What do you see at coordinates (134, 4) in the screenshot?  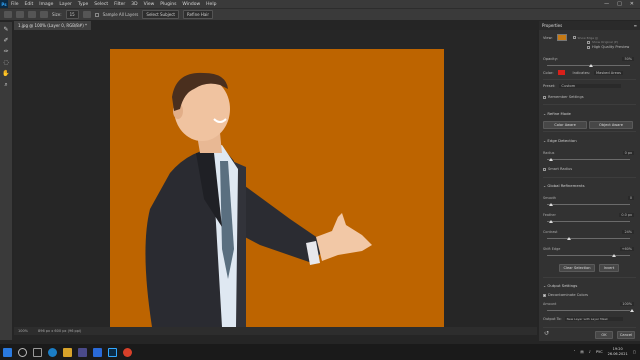 I see `menu-3d: 3D` at bounding box center [134, 4].